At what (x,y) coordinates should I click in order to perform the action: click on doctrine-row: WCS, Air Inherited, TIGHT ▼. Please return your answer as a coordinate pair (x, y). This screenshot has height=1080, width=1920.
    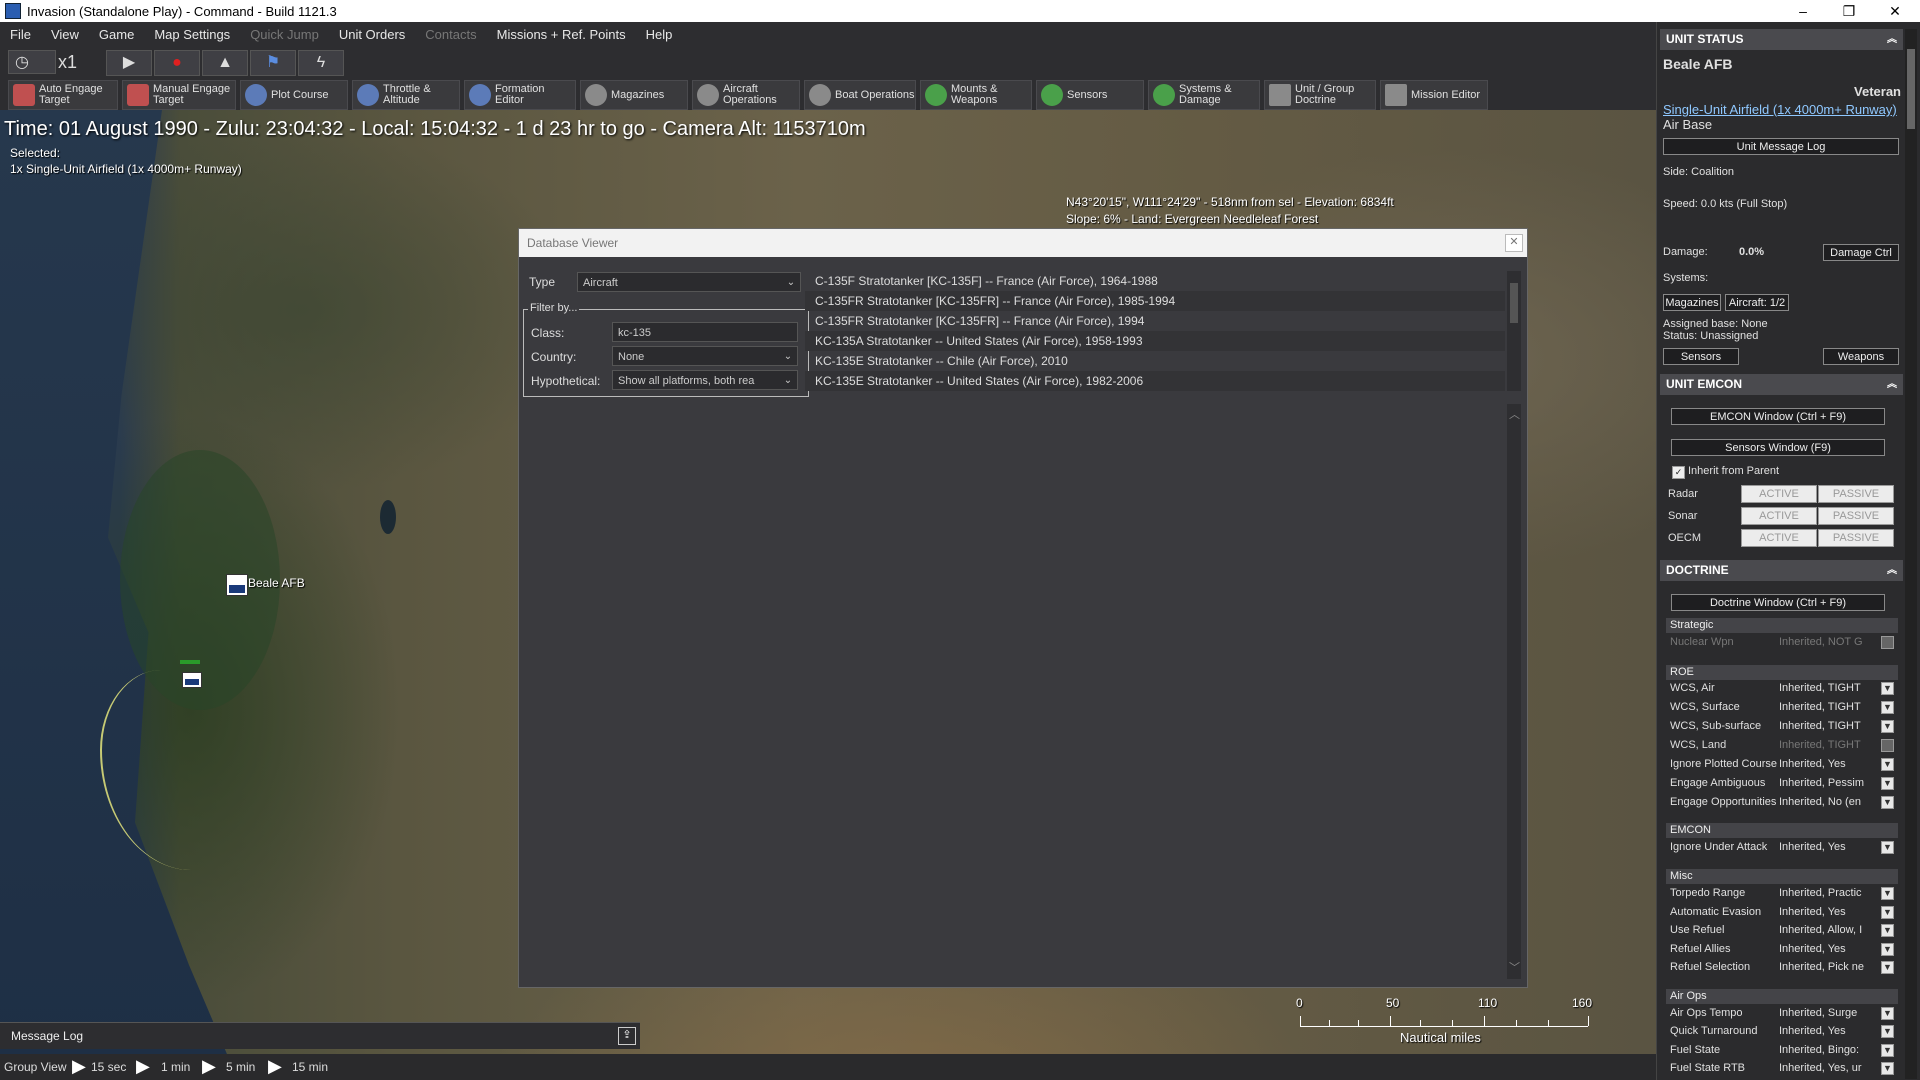
    Looking at the image, I should click on (1782, 688).